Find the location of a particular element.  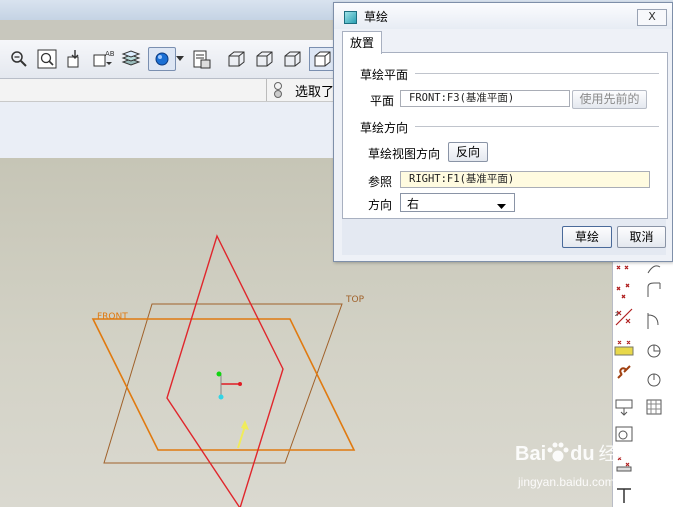

use-previous-button: 使用先前的 is located at coordinates (609, 99).